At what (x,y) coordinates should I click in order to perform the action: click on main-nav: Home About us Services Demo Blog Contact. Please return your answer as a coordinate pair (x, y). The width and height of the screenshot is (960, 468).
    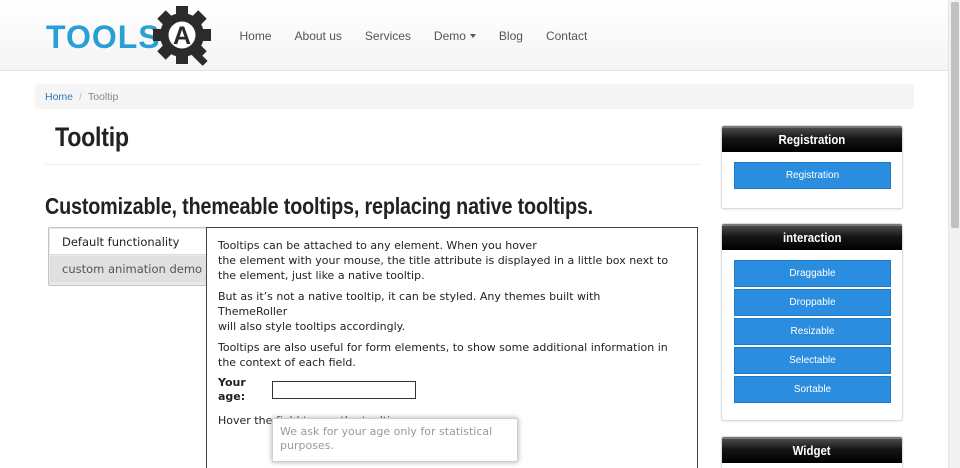
    Looking at the image, I should click on (413, 35).